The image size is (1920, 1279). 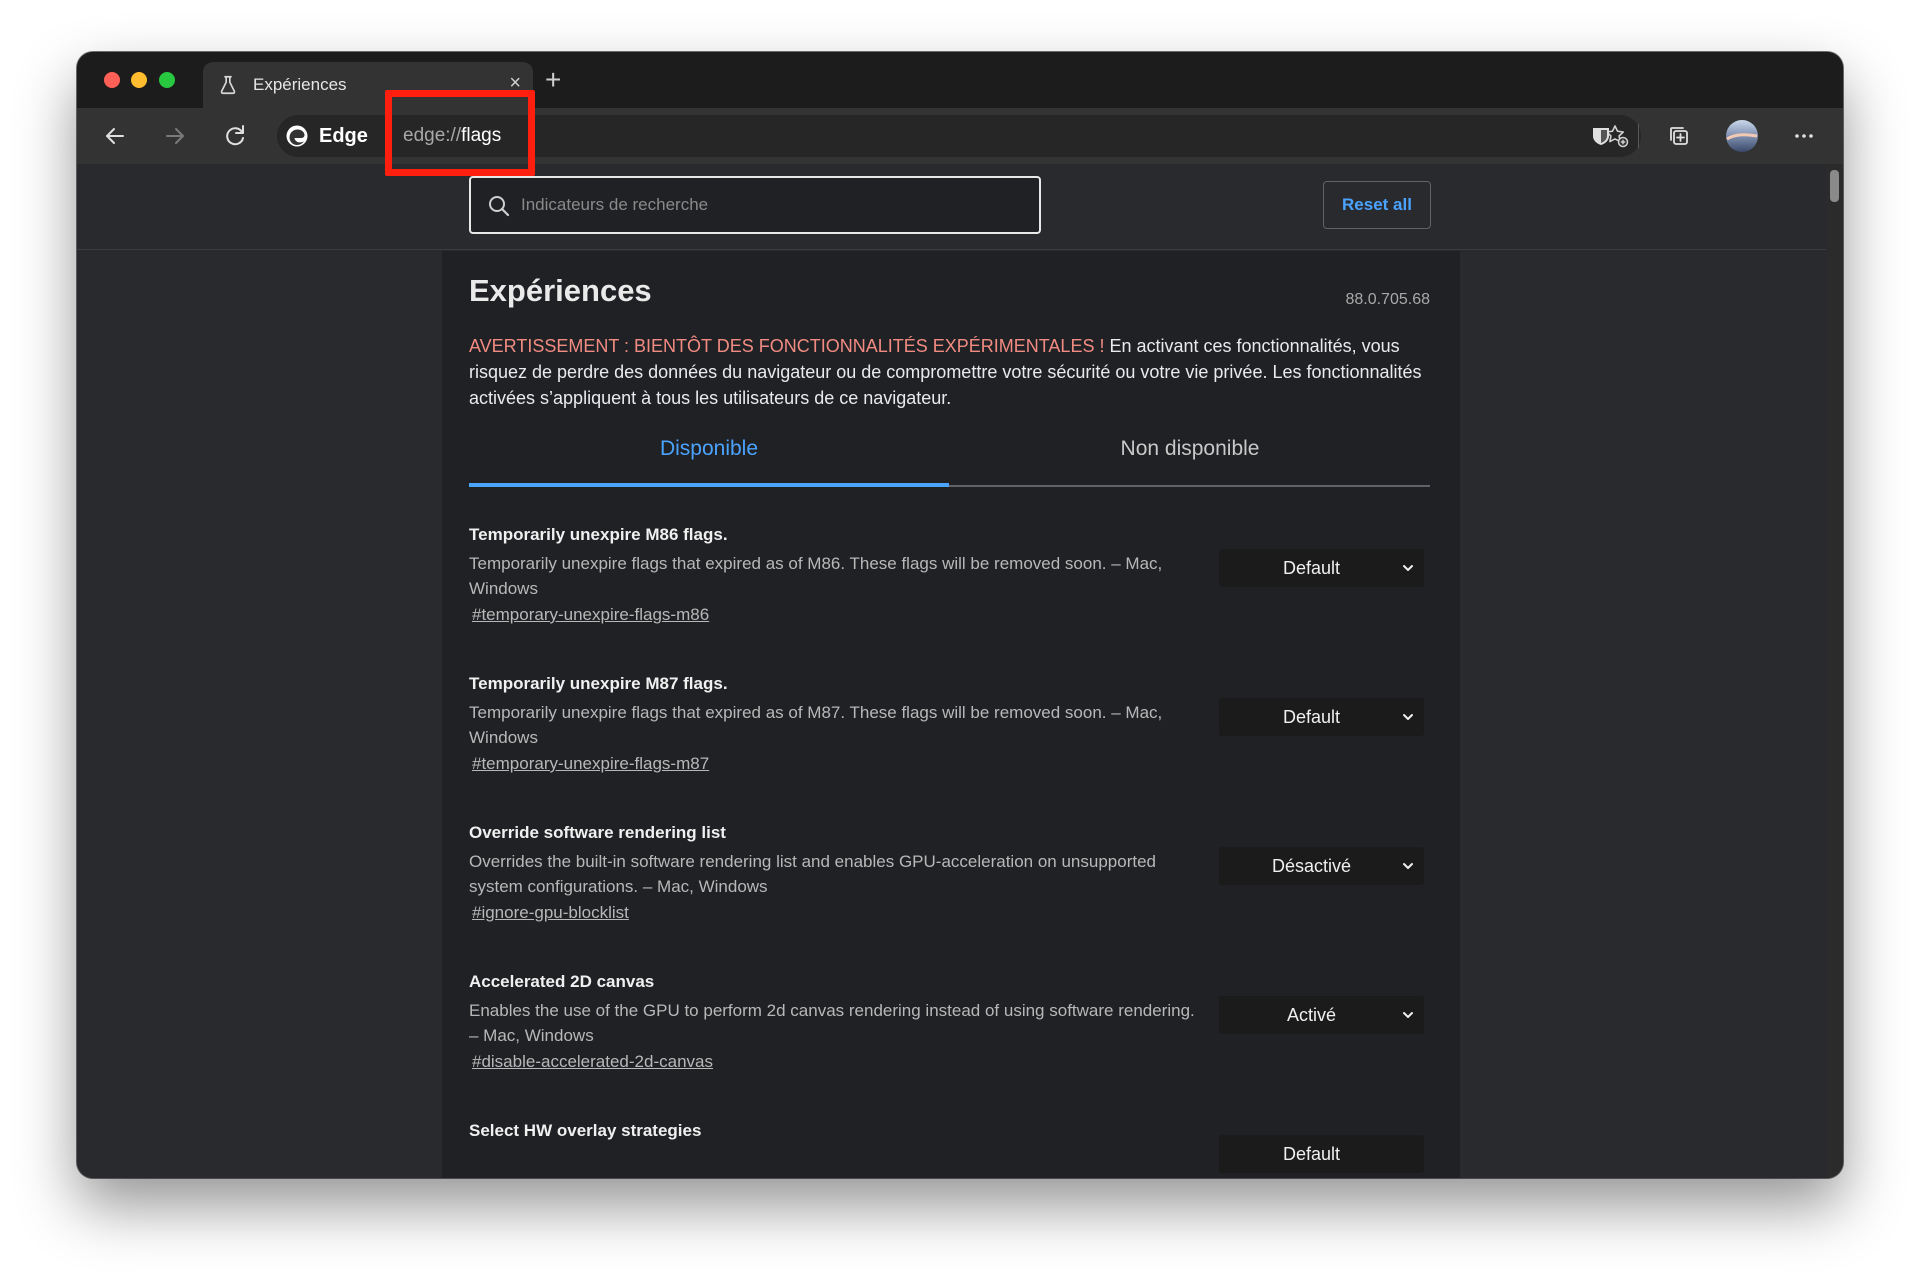 I want to click on flag-link: #ignore-gpu-blocklist, so click(x=550, y=913).